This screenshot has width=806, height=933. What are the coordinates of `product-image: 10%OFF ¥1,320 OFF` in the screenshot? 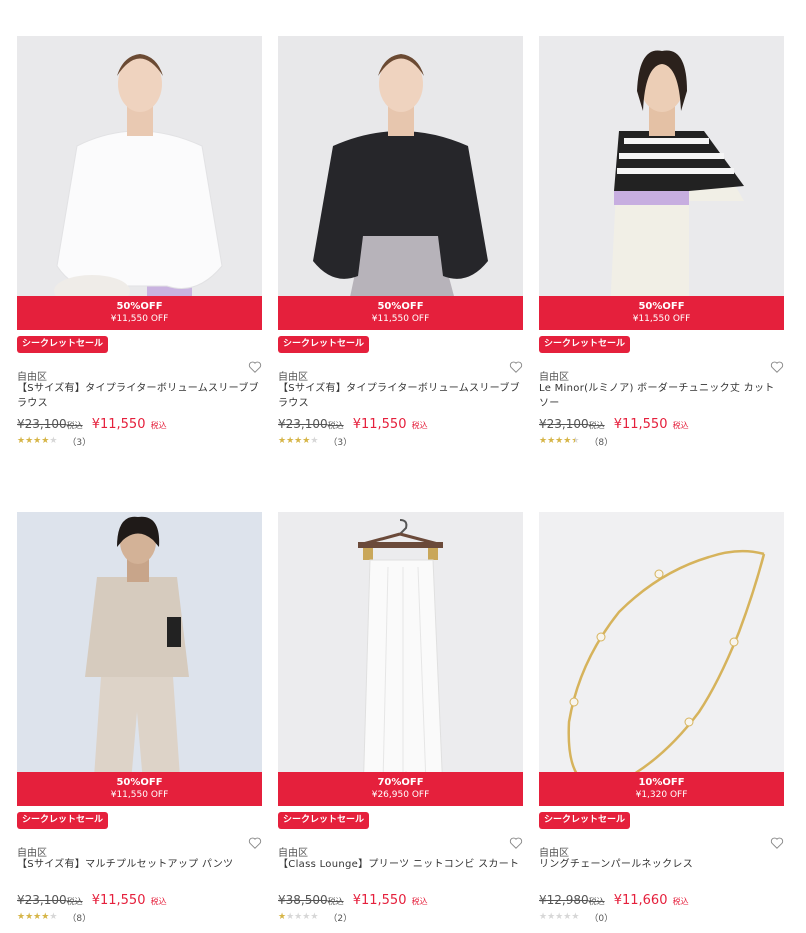 It's located at (661, 659).